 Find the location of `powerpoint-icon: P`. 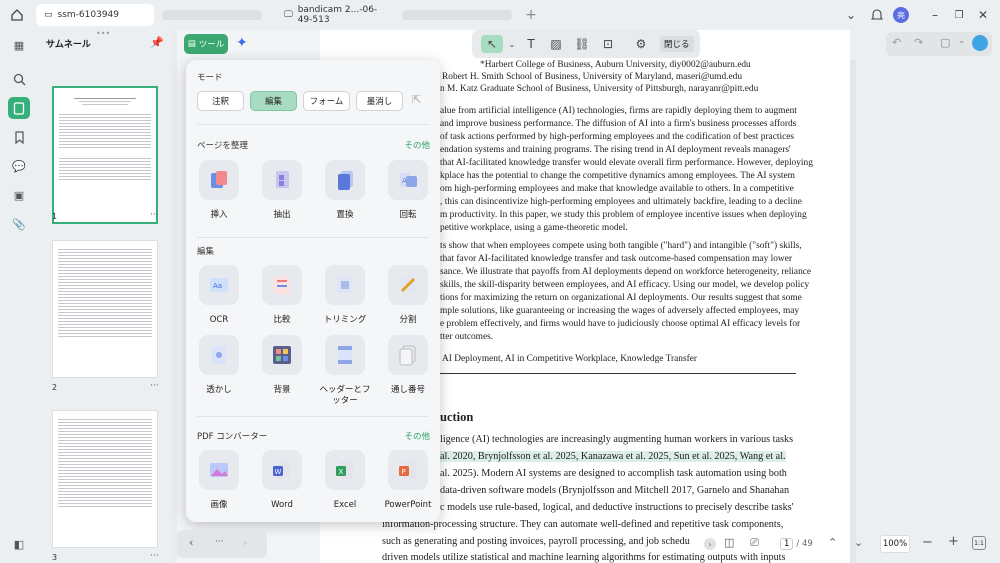

powerpoint-icon: P is located at coordinates (408, 470).